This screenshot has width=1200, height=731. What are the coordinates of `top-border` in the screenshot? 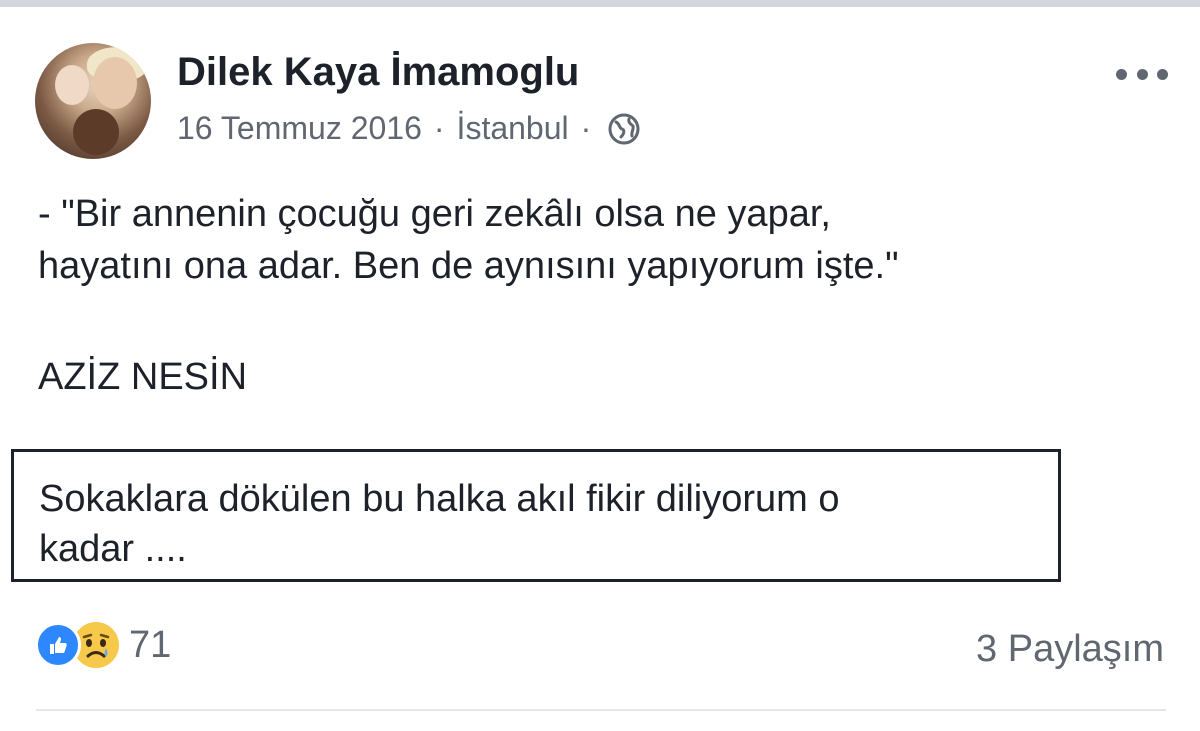 It's located at (600, 3).